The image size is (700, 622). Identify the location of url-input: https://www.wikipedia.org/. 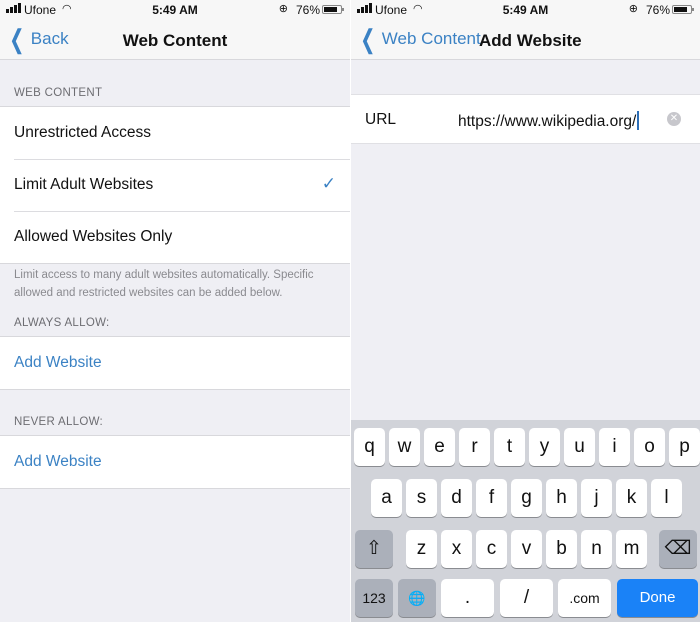
(549, 121).